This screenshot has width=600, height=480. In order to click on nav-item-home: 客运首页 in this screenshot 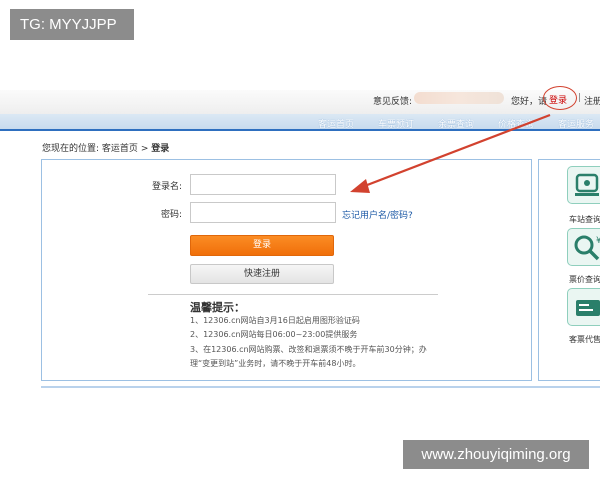, I will do `click(336, 123)`.